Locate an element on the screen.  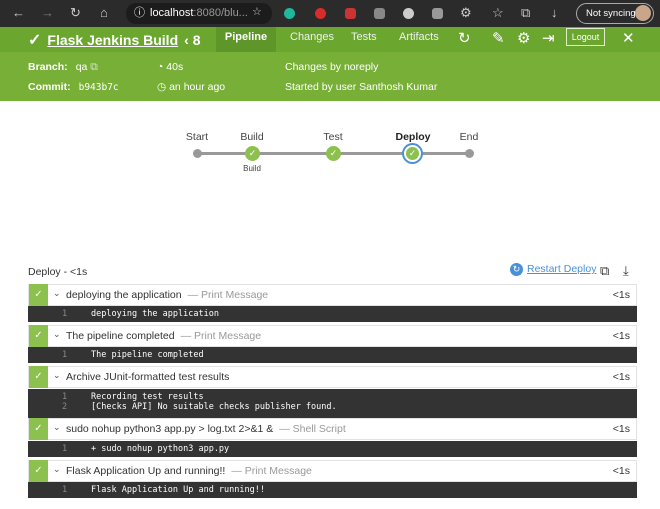
restart-deploy-link: ↻ Restart Deploy is located at coordinates (553, 269).